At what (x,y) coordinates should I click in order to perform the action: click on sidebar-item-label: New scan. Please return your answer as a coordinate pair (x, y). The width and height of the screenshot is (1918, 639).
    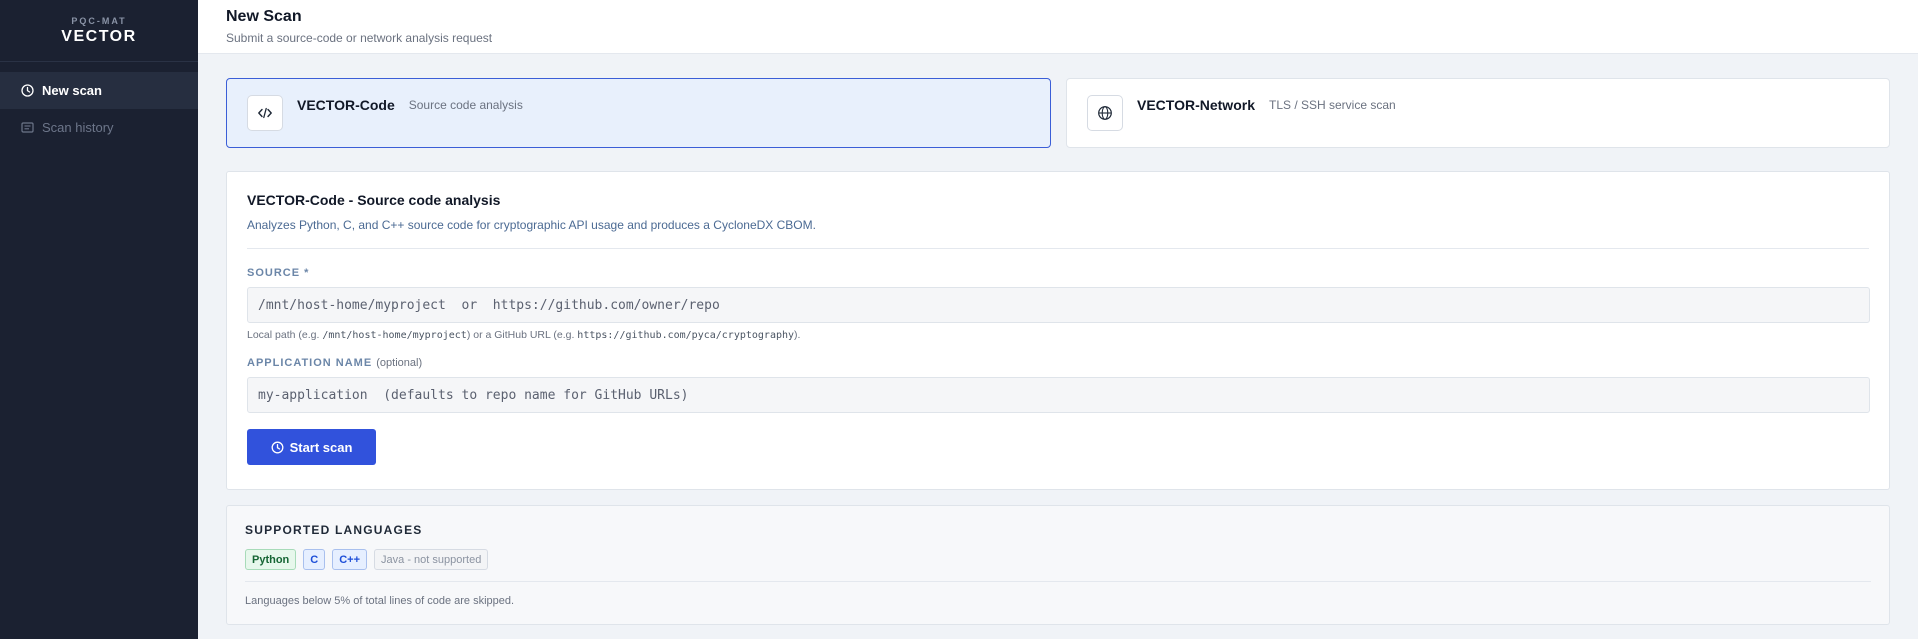
    Looking at the image, I should click on (72, 90).